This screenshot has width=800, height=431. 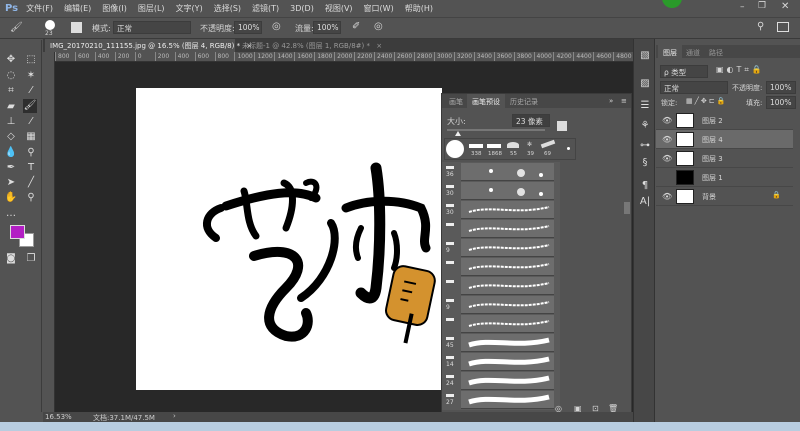 I want to click on move-tool-icon: ✥, so click(x=11, y=60).